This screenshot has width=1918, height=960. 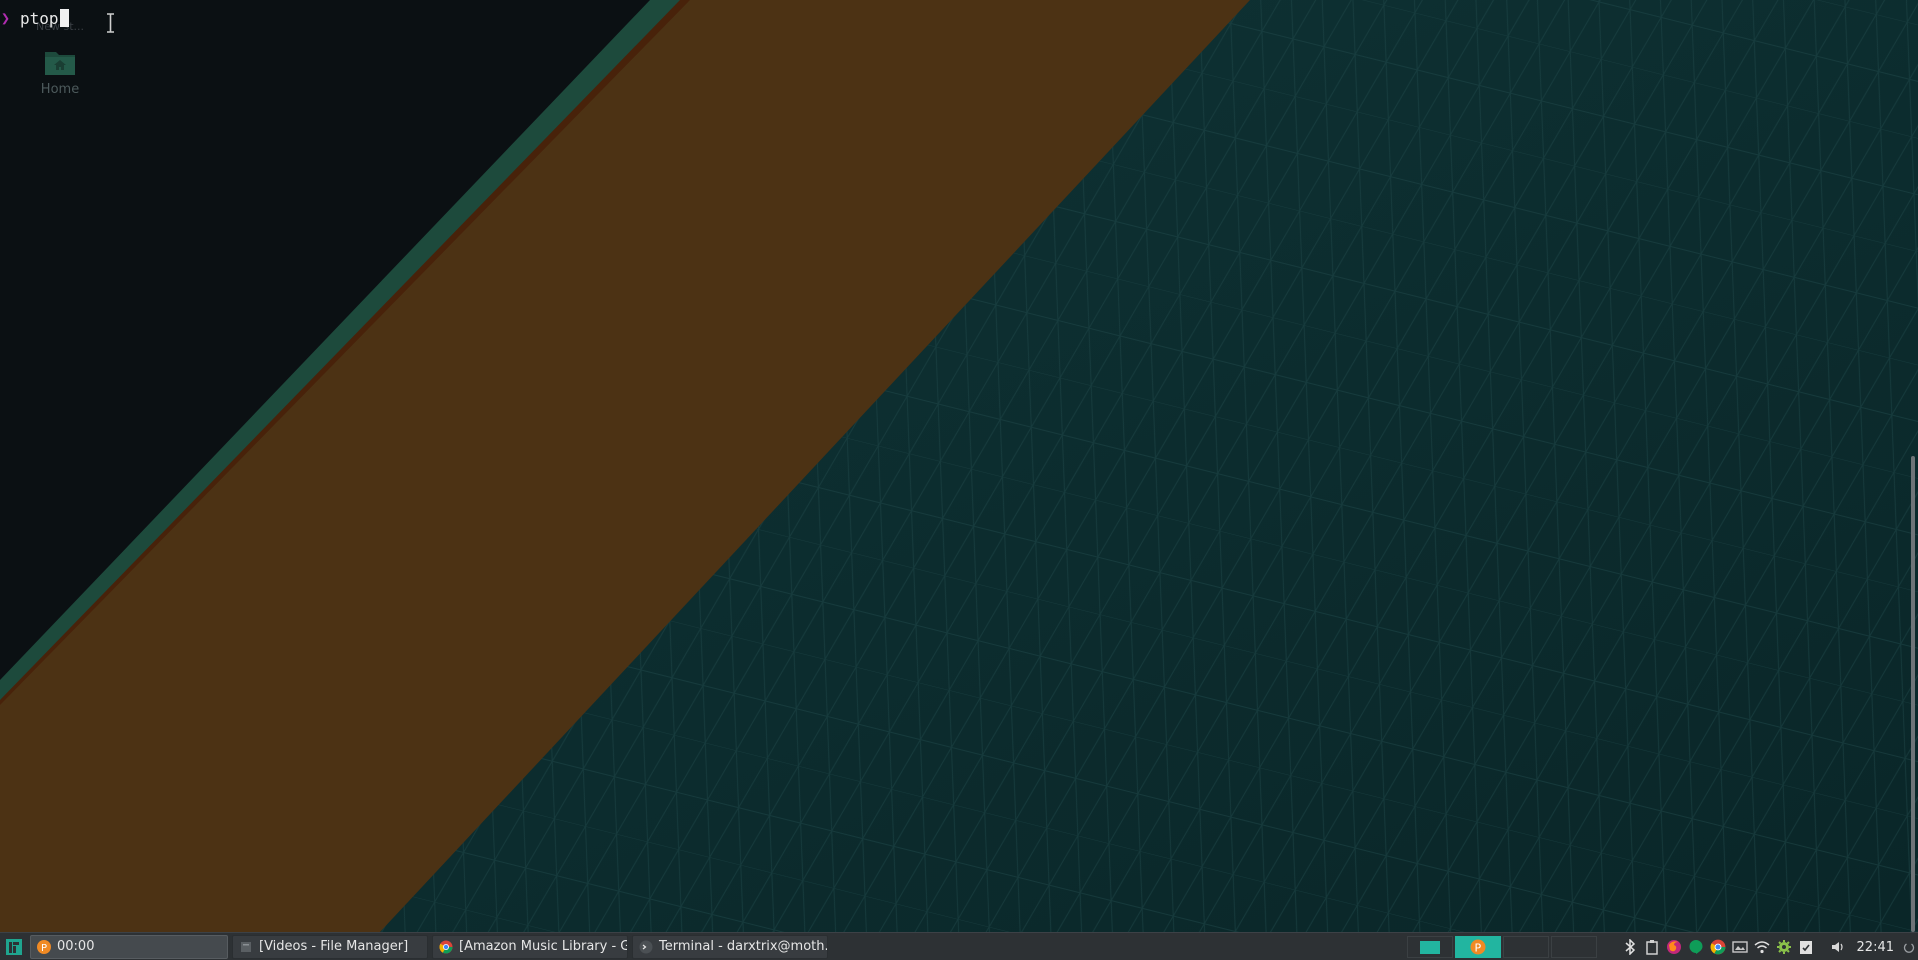 I want to click on terminal-command: ptop, so click(x=39, y=18).